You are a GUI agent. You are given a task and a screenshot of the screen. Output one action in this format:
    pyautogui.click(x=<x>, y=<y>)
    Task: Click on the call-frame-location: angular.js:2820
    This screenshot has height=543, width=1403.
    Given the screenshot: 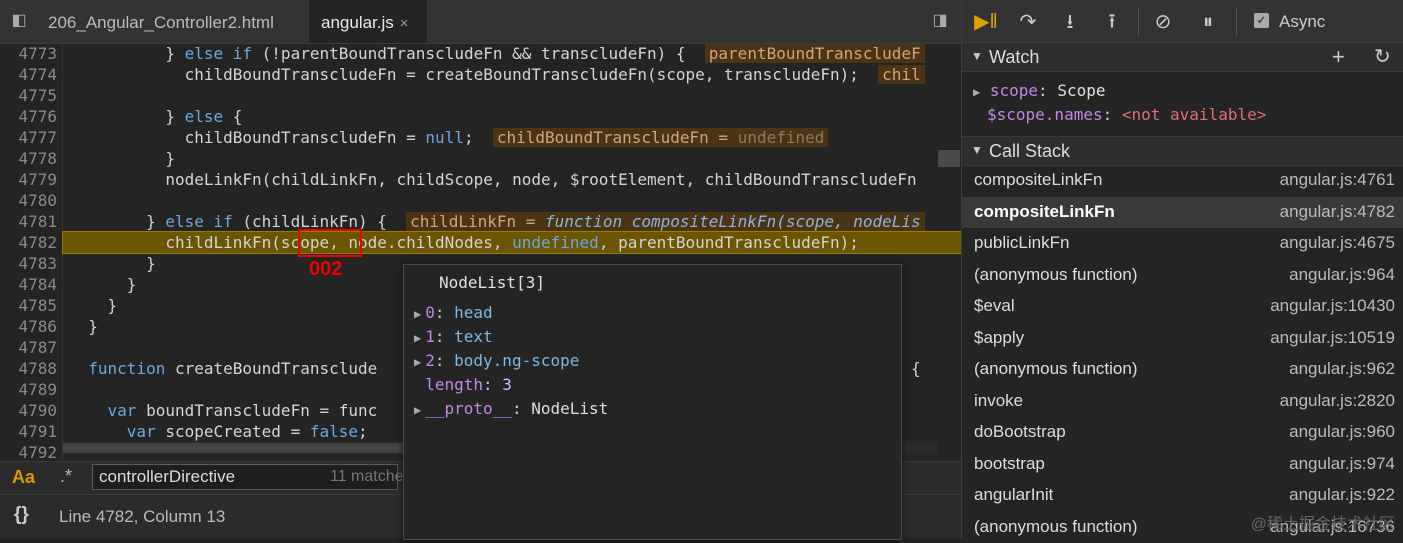 What is the action you would take?
    pyautogui.click(x=1337, y=401)
    